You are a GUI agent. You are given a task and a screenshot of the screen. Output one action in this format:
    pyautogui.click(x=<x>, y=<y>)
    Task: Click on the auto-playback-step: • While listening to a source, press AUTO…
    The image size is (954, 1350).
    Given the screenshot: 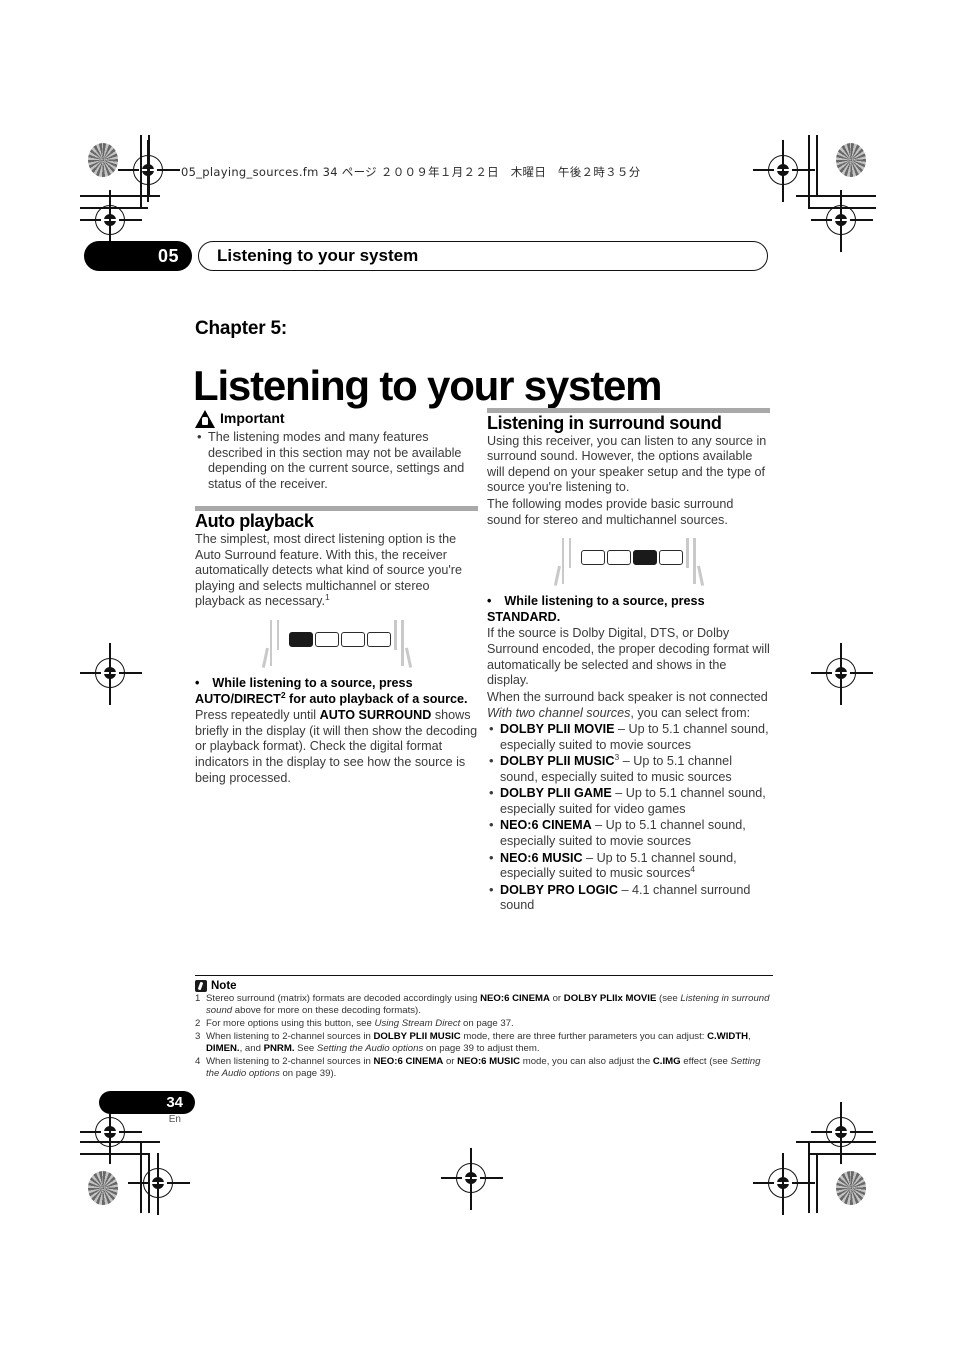 What is the action you would take?
    pyautogui.click(x=336, y=691)
    